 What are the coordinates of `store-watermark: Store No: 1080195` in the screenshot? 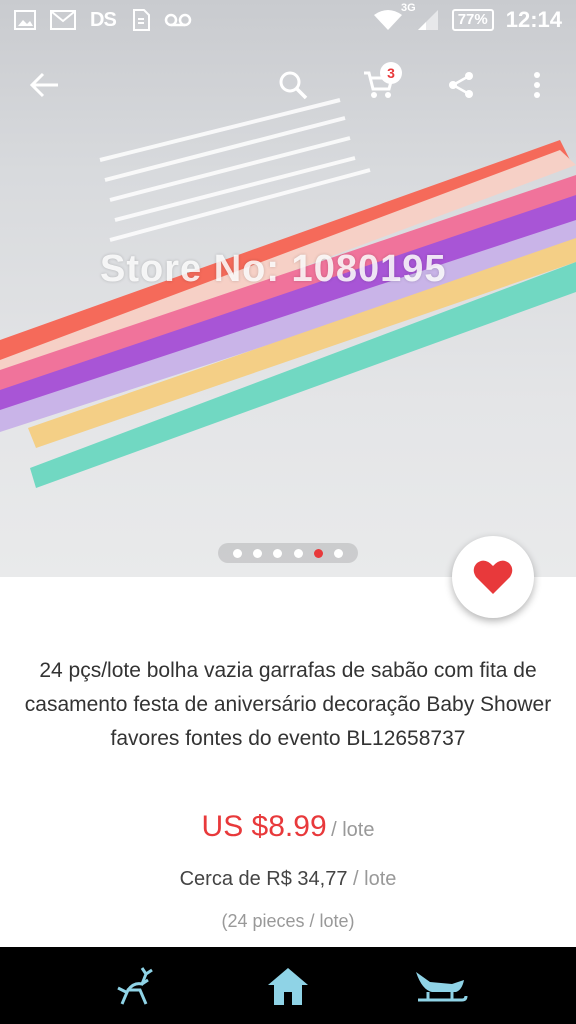 It's located at (273, 269).